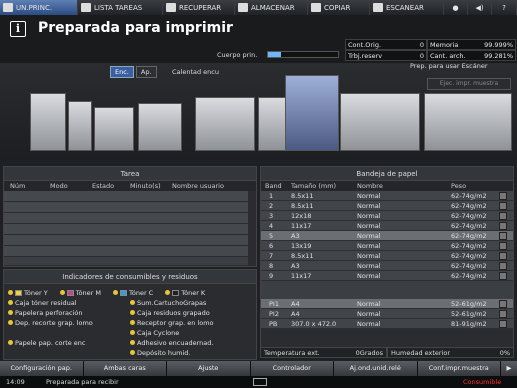 The width and height of the screenshot is (517, 388). I want to click on consumable-item: Caja residuos grapado, so click(191, 312).